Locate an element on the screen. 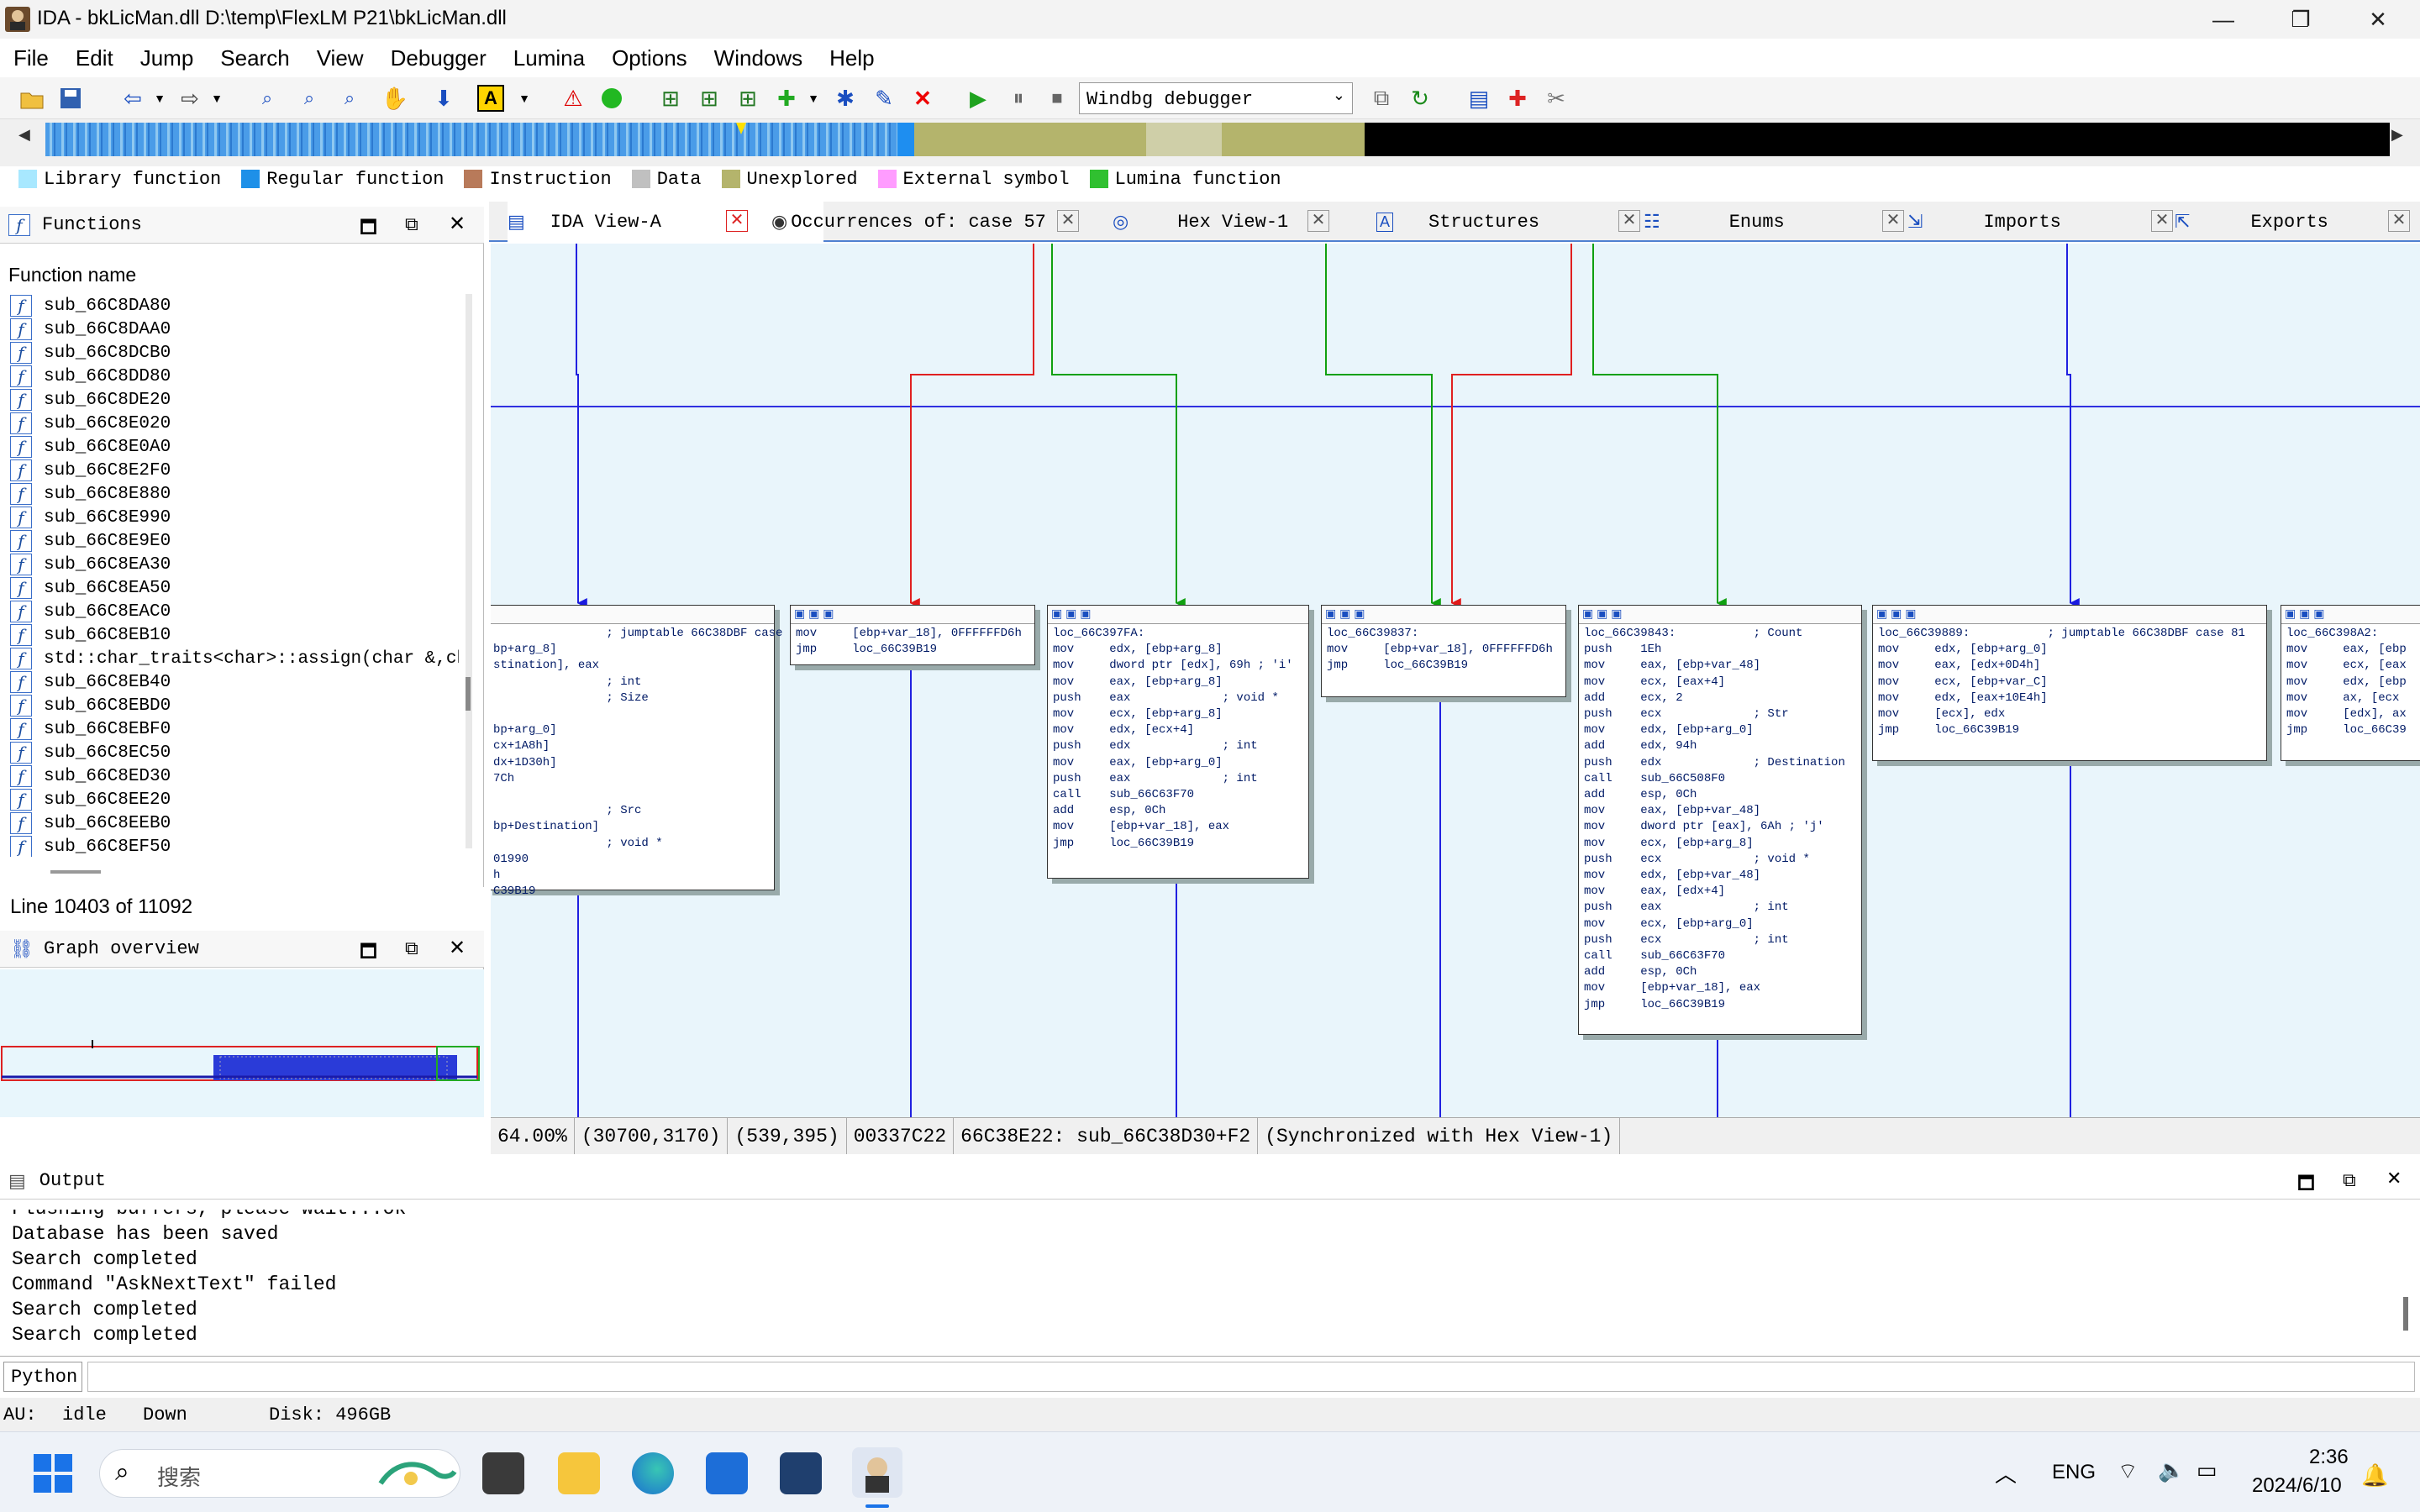  menu-search: Search is located at coordinates (255, 58).